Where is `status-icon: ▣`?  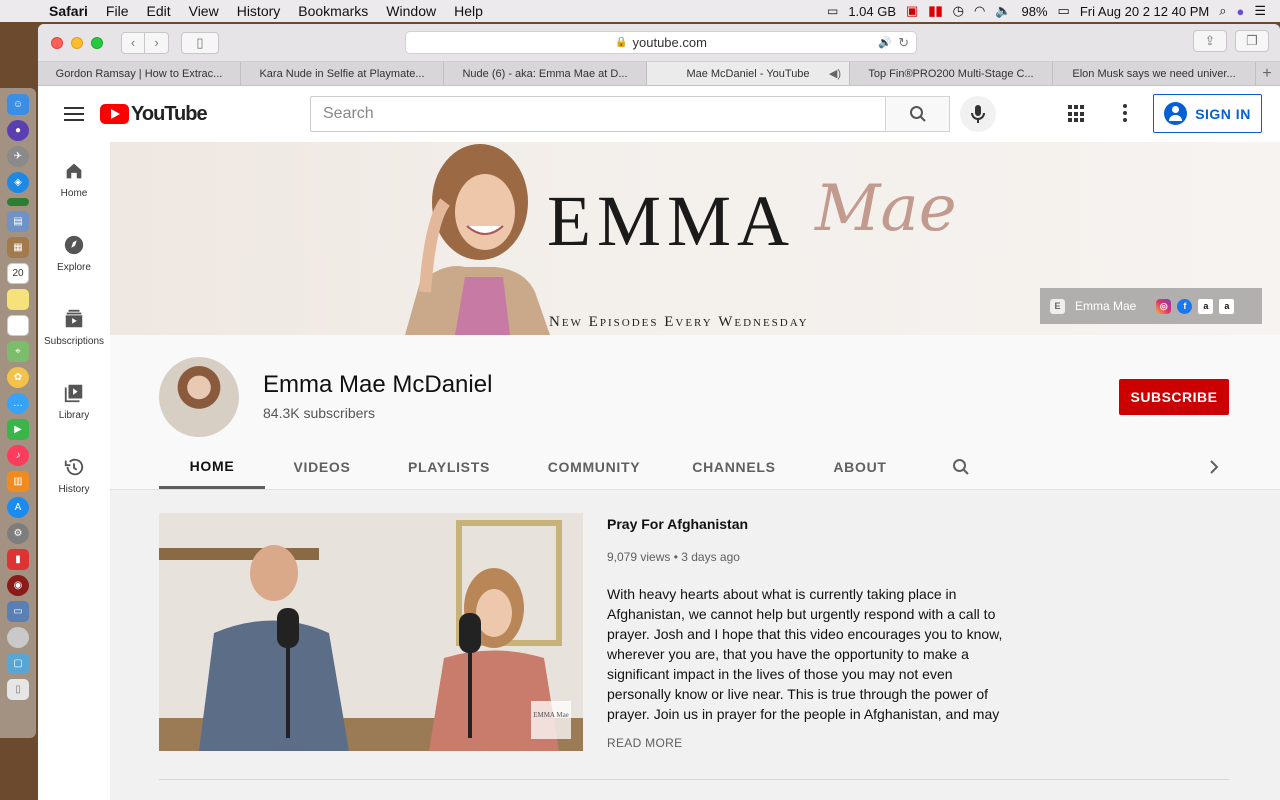
status-icon: ▣ is located at coordinates (912, 11).